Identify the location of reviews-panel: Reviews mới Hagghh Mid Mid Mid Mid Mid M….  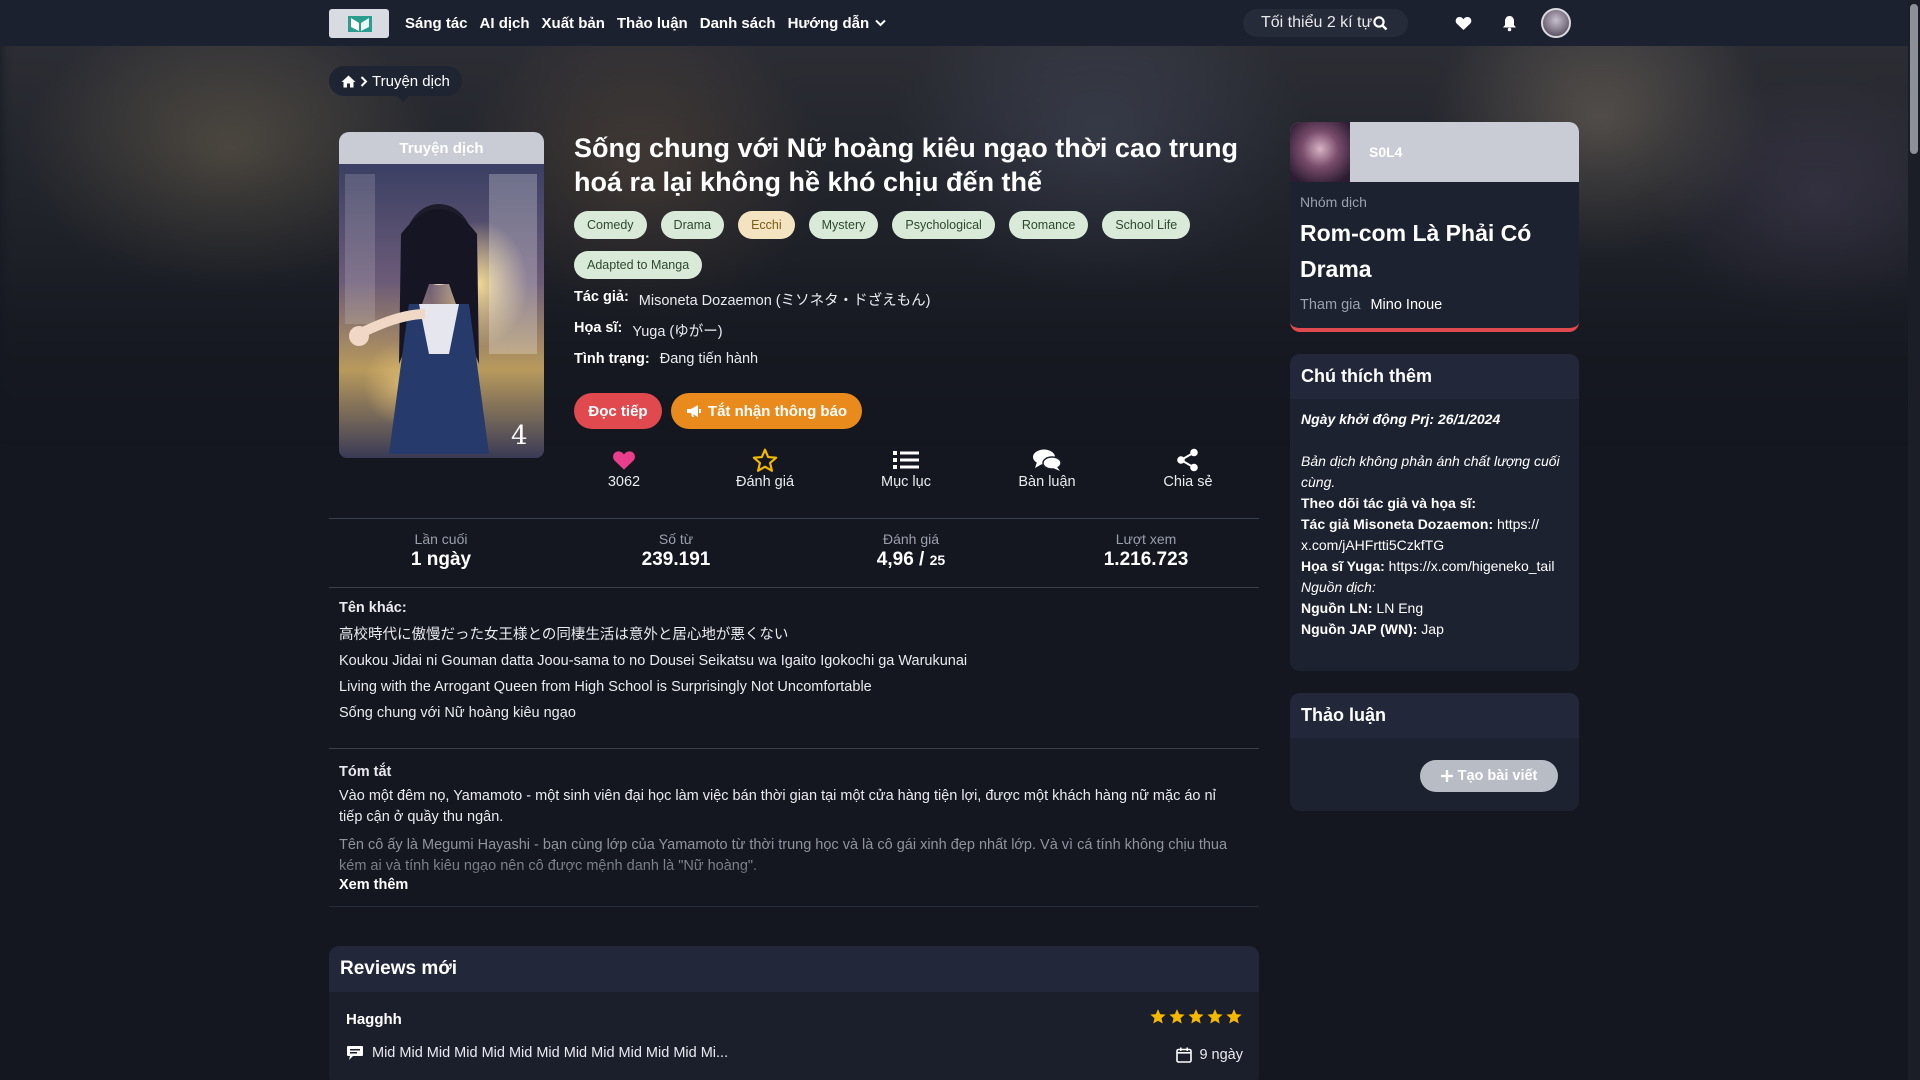
(794, 1013).